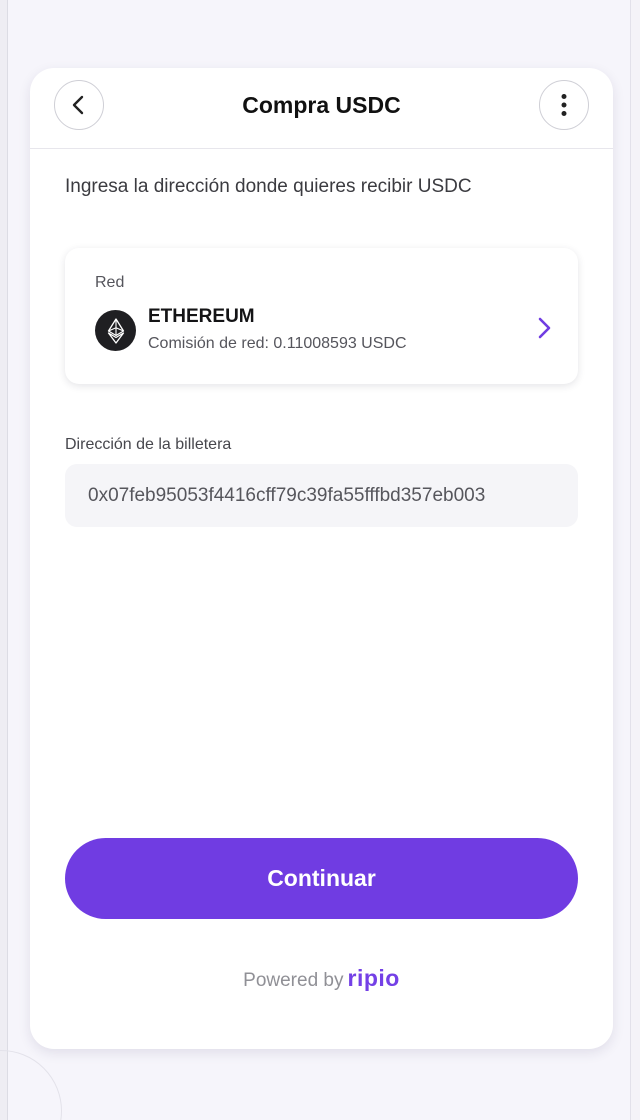  I want to click on more-vertical-icon, so click(564, 105).